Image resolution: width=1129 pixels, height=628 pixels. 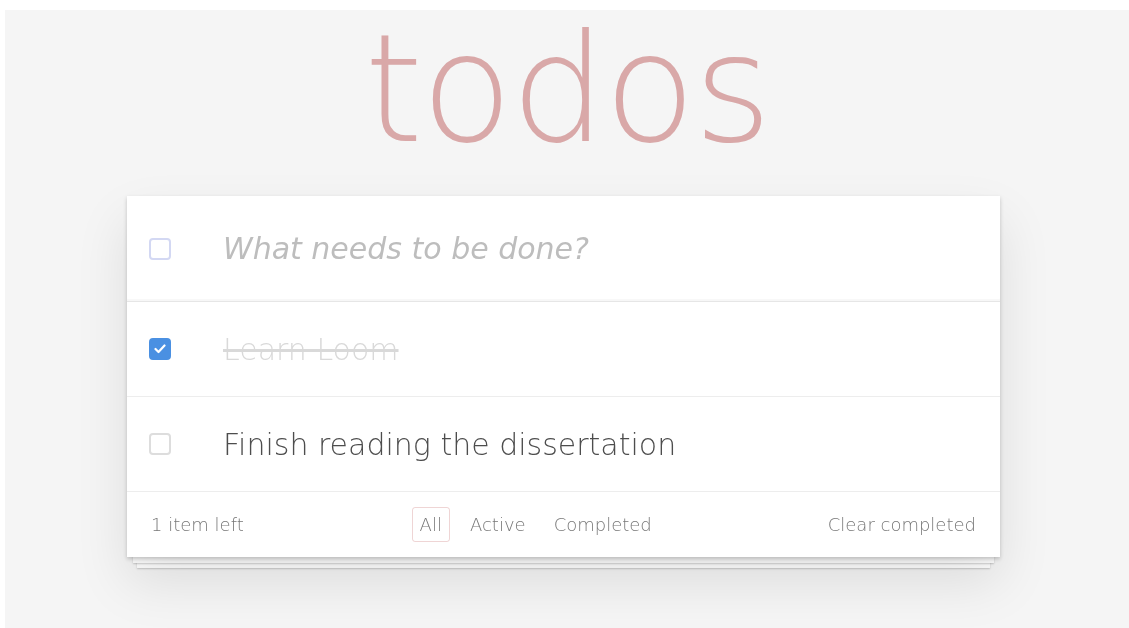 What do you see at coordinates (573, 248) in the screenshot?
I see `new-todo-field: What needs to be done?` at bounding box center [573, 248].